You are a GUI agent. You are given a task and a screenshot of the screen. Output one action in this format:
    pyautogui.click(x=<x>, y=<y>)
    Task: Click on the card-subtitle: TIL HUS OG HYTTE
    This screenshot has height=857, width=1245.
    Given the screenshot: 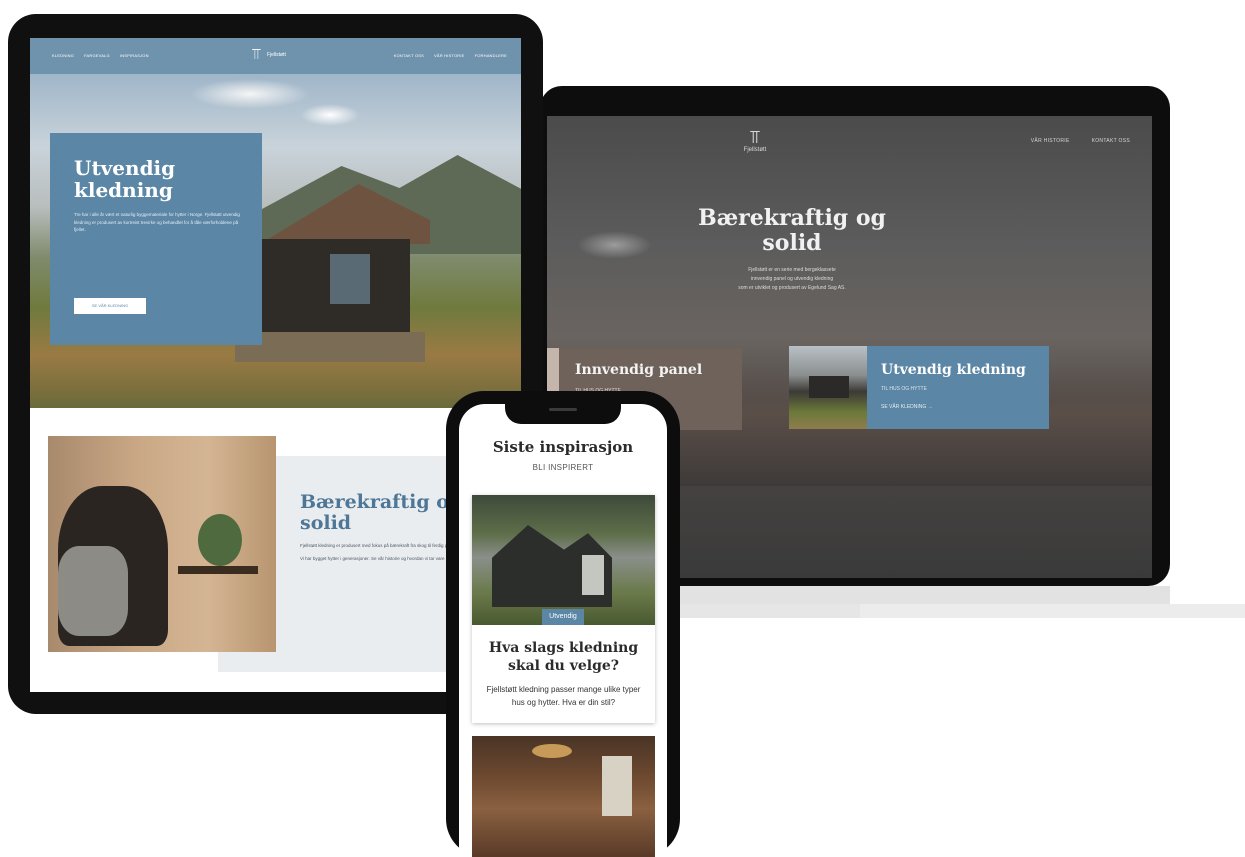 What is the action you would take?
    pyautogui.click(x=904, y=389)
    